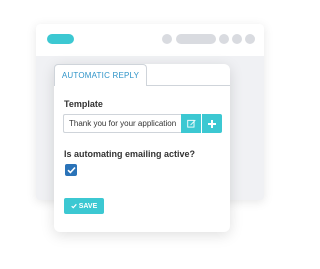  I want to click on tab-underline, so click(188, 85).